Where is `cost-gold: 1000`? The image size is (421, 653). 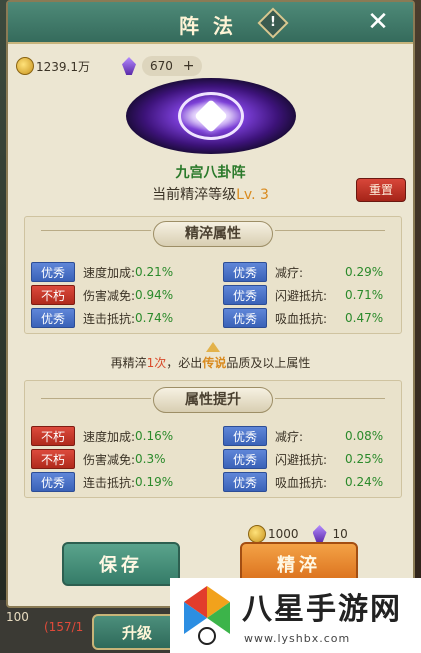
cost-gold: 1000 is located at coordinates (283, 534).